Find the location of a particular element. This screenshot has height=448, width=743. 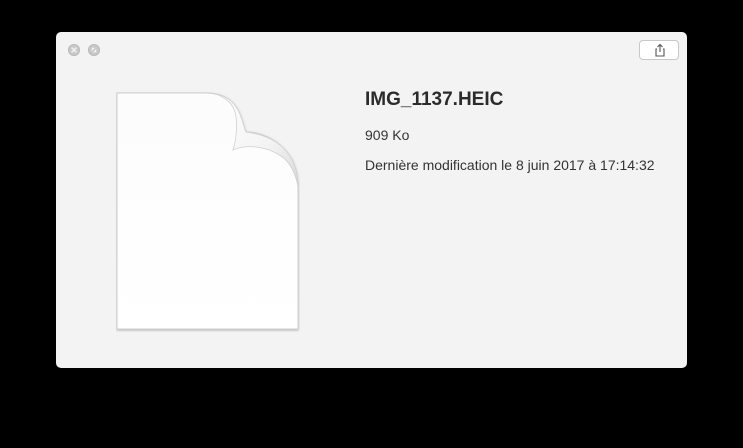

file-name: IMG_1137.HEIC is located at coordinates (434, 99).